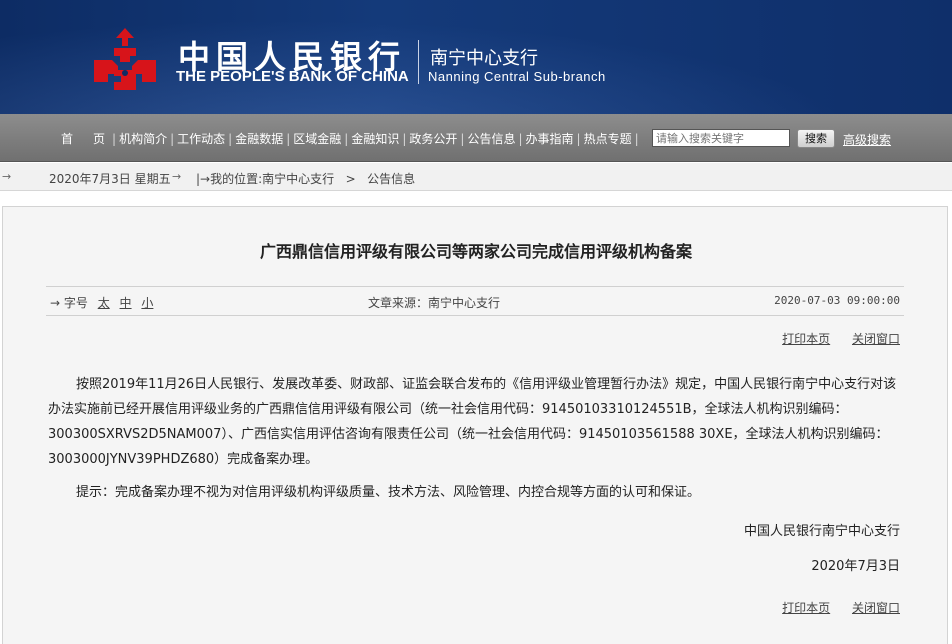 Image resolution: width=952 pixels, height=644 pixels. I want to click on breadcrumb-site-link: 南宁中心支行, so click(298, 179).